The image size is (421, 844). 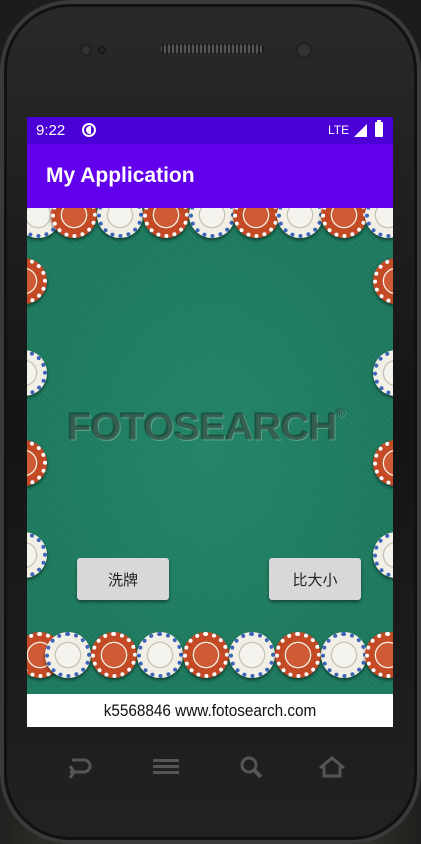 What do you see at coordinates (332, 767) in the screenshot?
I see `home-icon` at bounding box center [332, 767].